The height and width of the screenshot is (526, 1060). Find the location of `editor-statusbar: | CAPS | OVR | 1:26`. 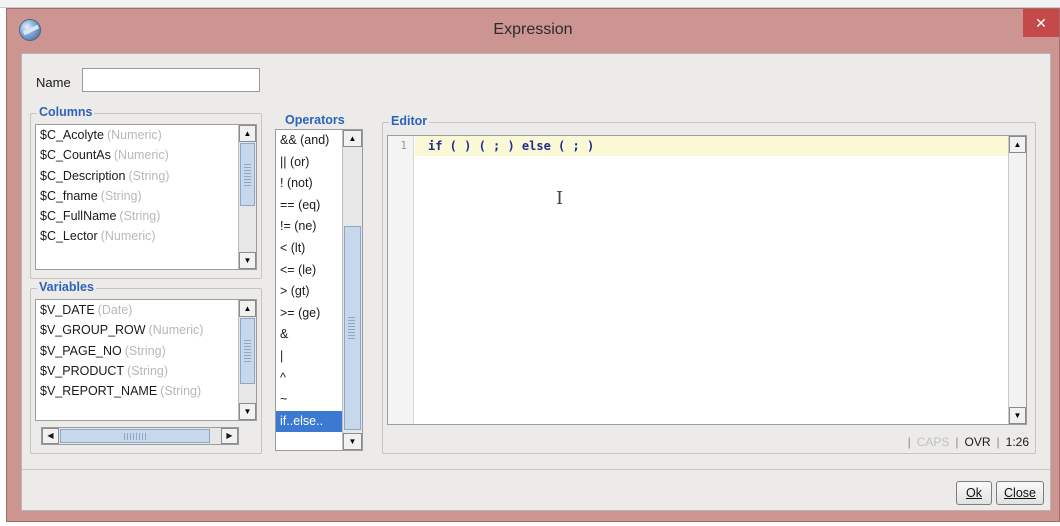

editor-statusbar: | CAPS | OVR | 1:26 is located at coordinates (968, 442).